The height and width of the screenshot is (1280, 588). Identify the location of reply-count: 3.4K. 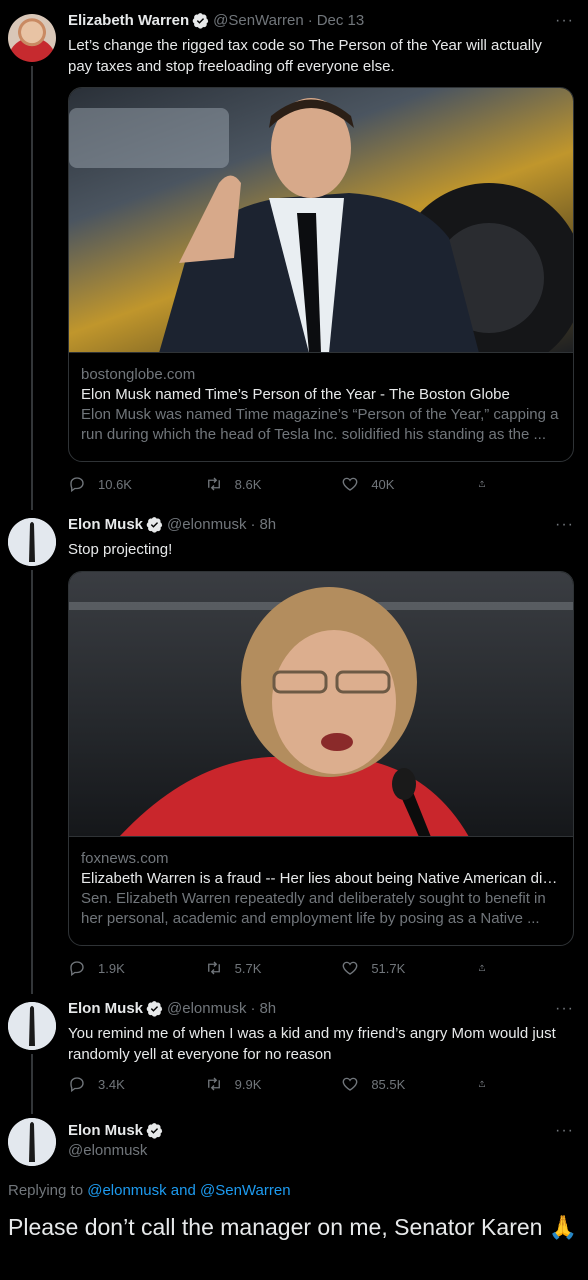
(111, 1084).